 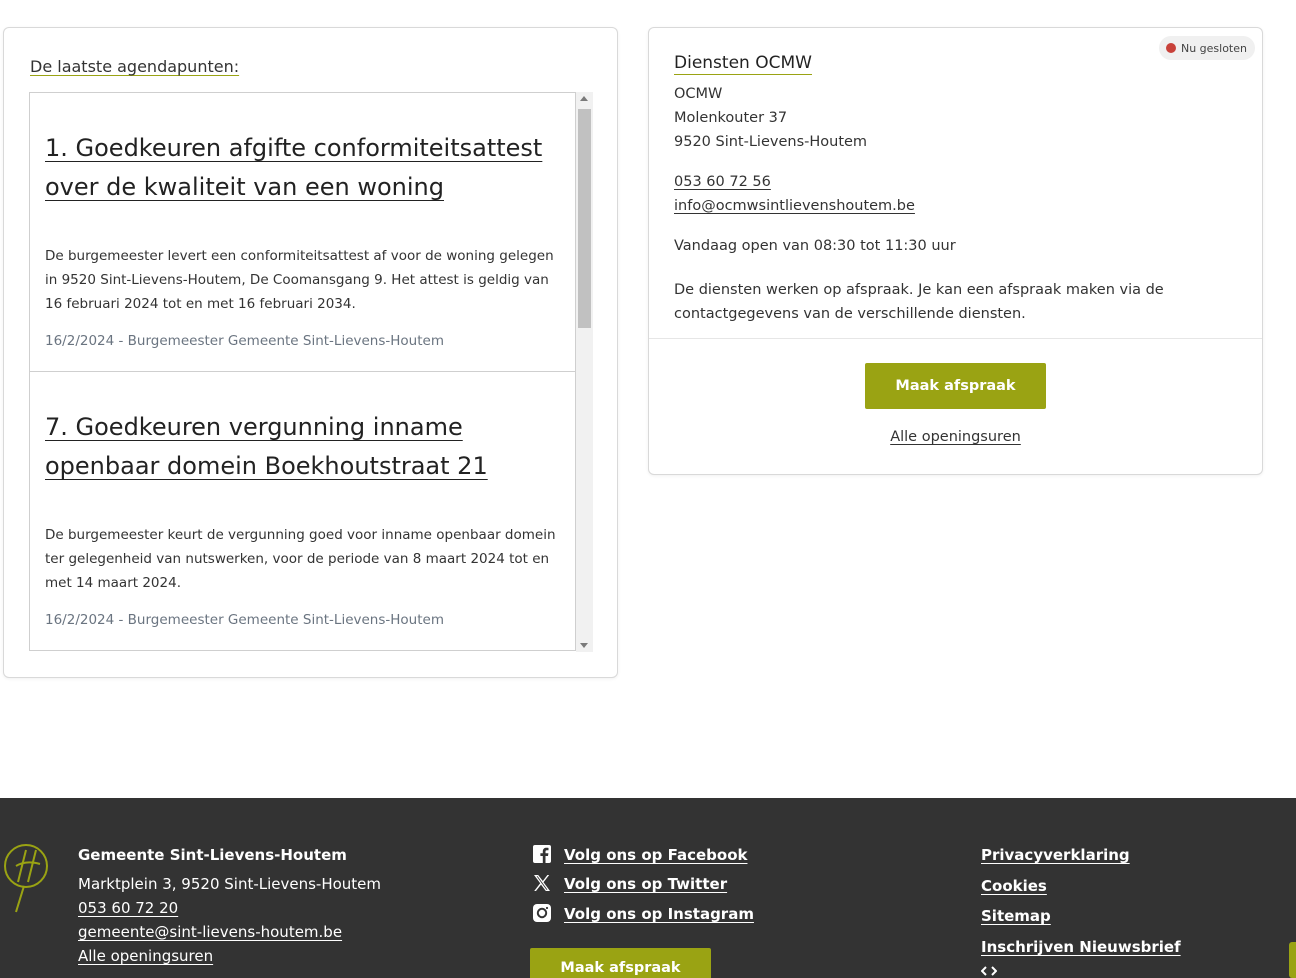 I want to click on agenda-scrollbar, so click(x=584, y=372).